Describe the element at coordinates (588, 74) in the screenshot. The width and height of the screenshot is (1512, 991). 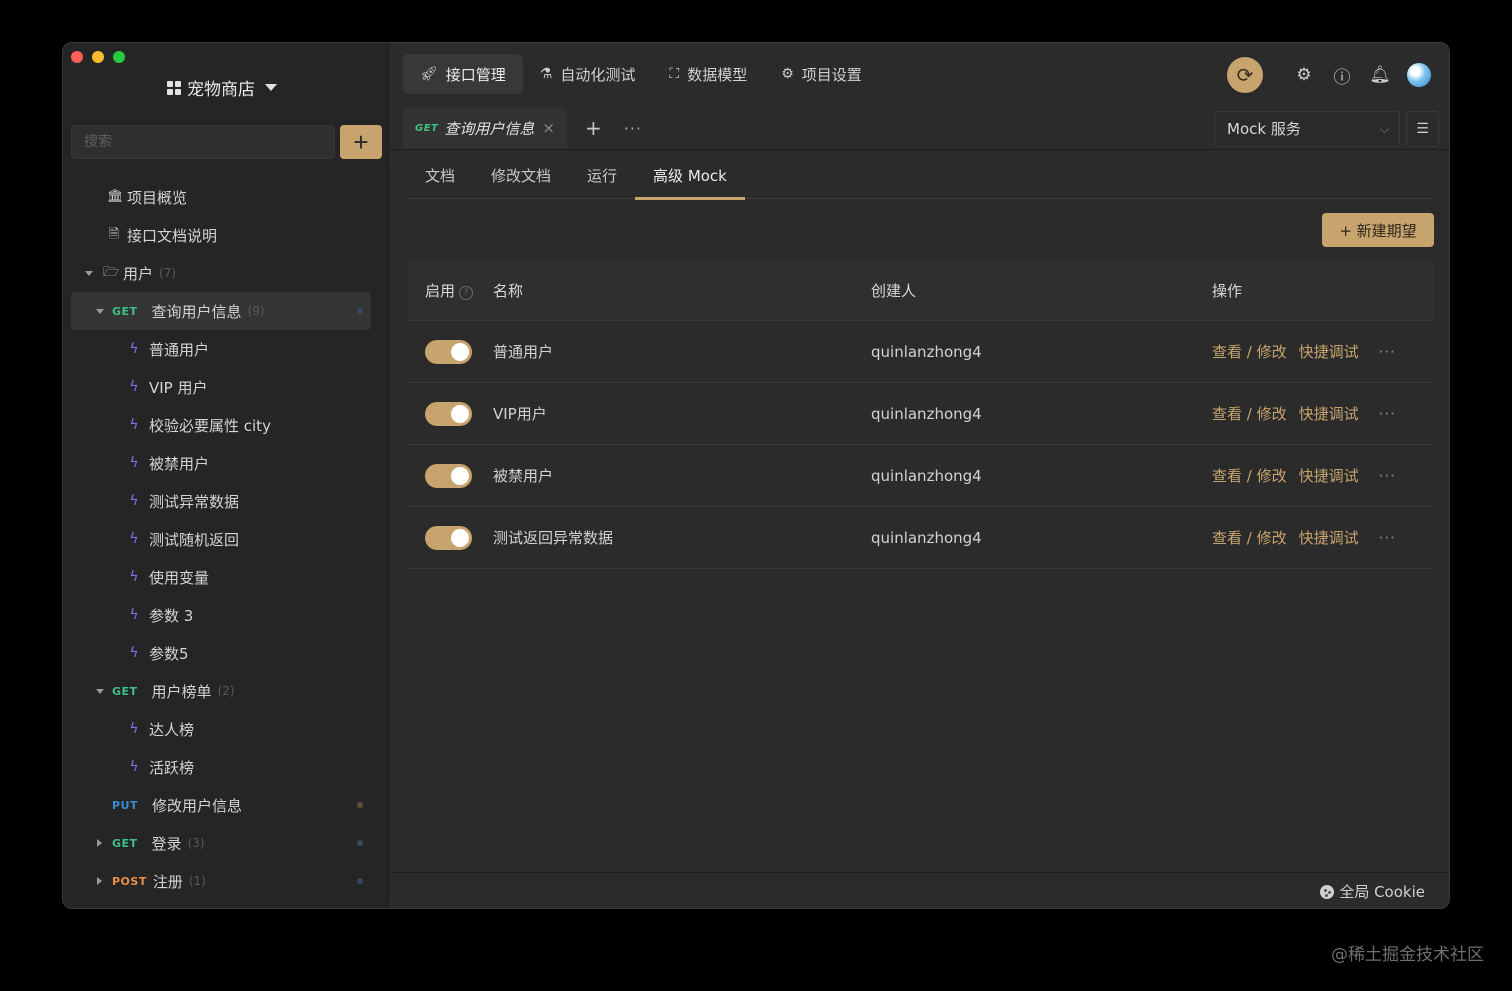
I see `tab-automation-test: ⚗ 自动化测试` at that location.